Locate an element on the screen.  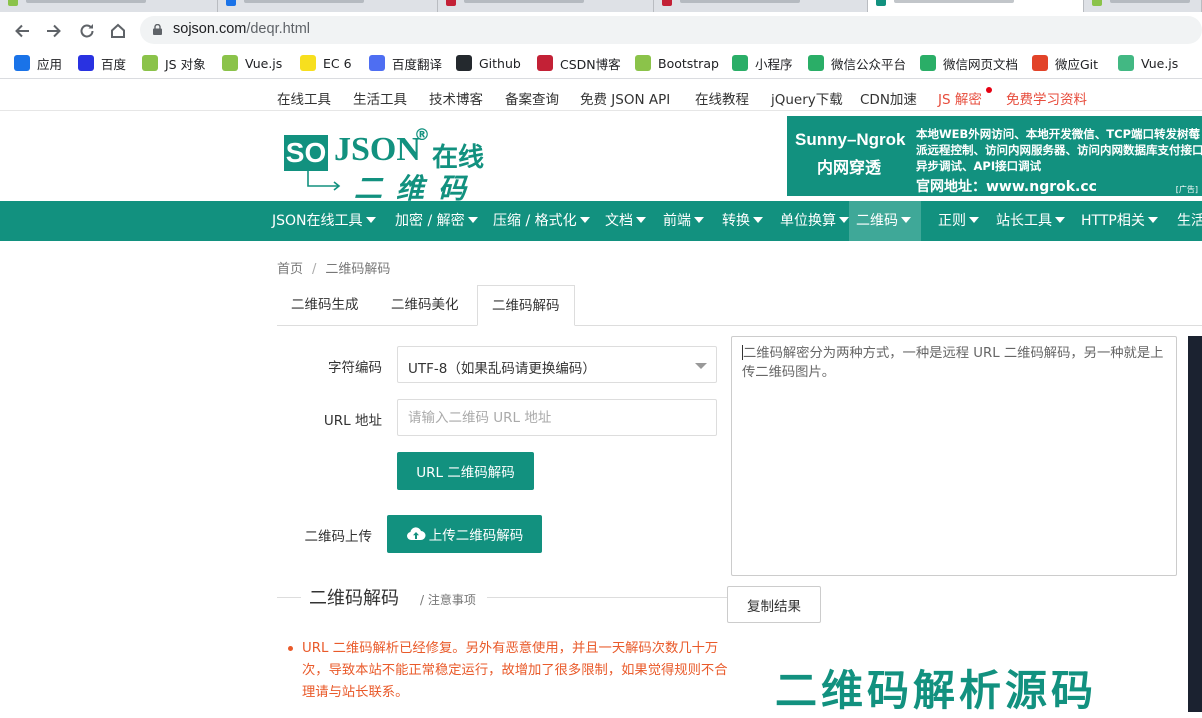
bookmark-item: JS 对象 is located at coordinates (174, 63).